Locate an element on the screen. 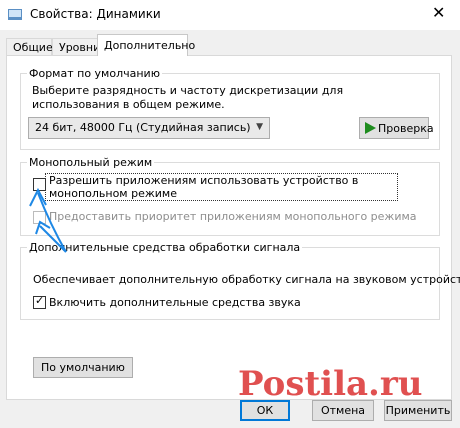 Image resolution: width=460 pixels, height=428 pixels. tab-advanced: Дополнительно is located at coordinates (146, 45).